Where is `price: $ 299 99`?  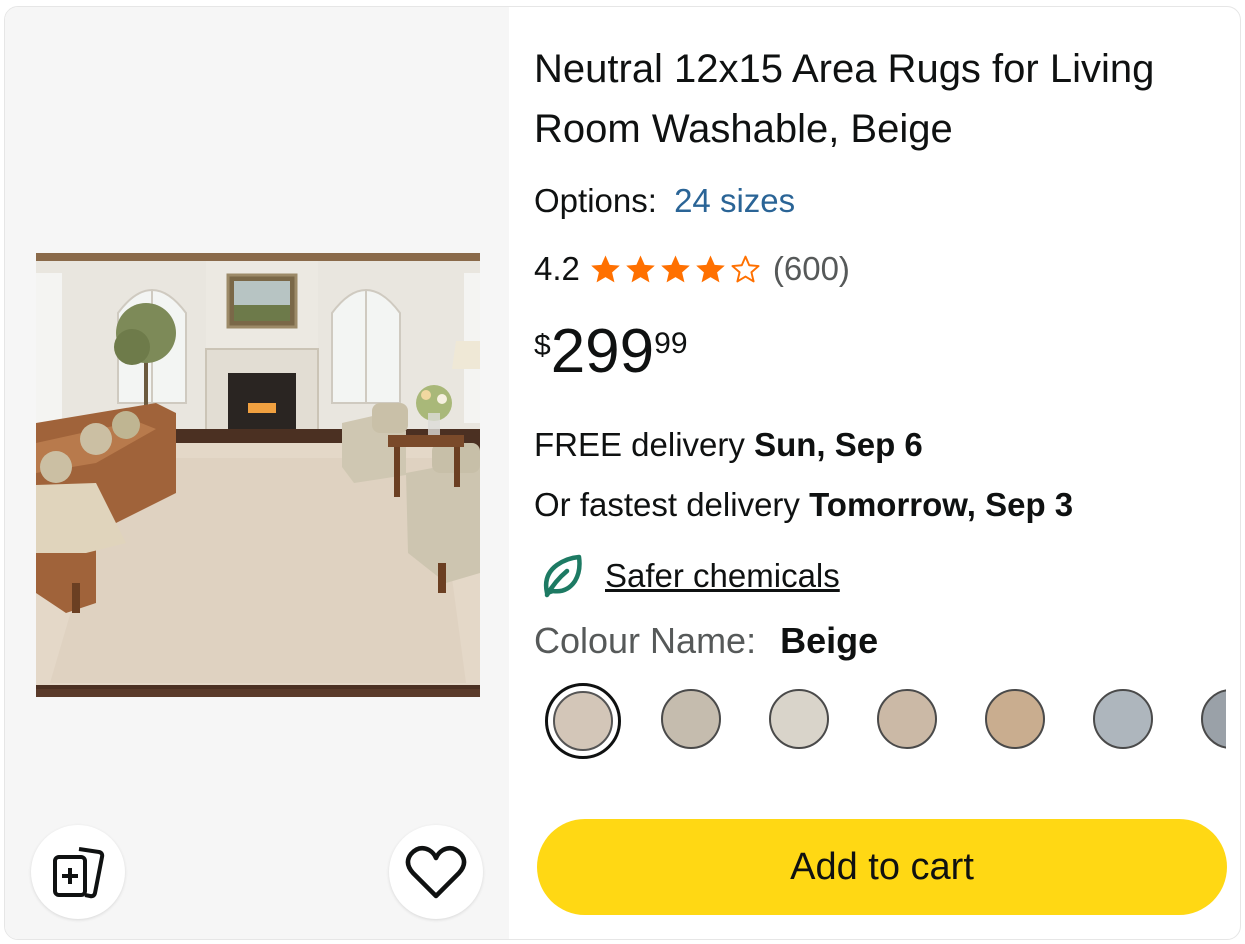 price: $ 299 99 is located at coordinates (611, 352).